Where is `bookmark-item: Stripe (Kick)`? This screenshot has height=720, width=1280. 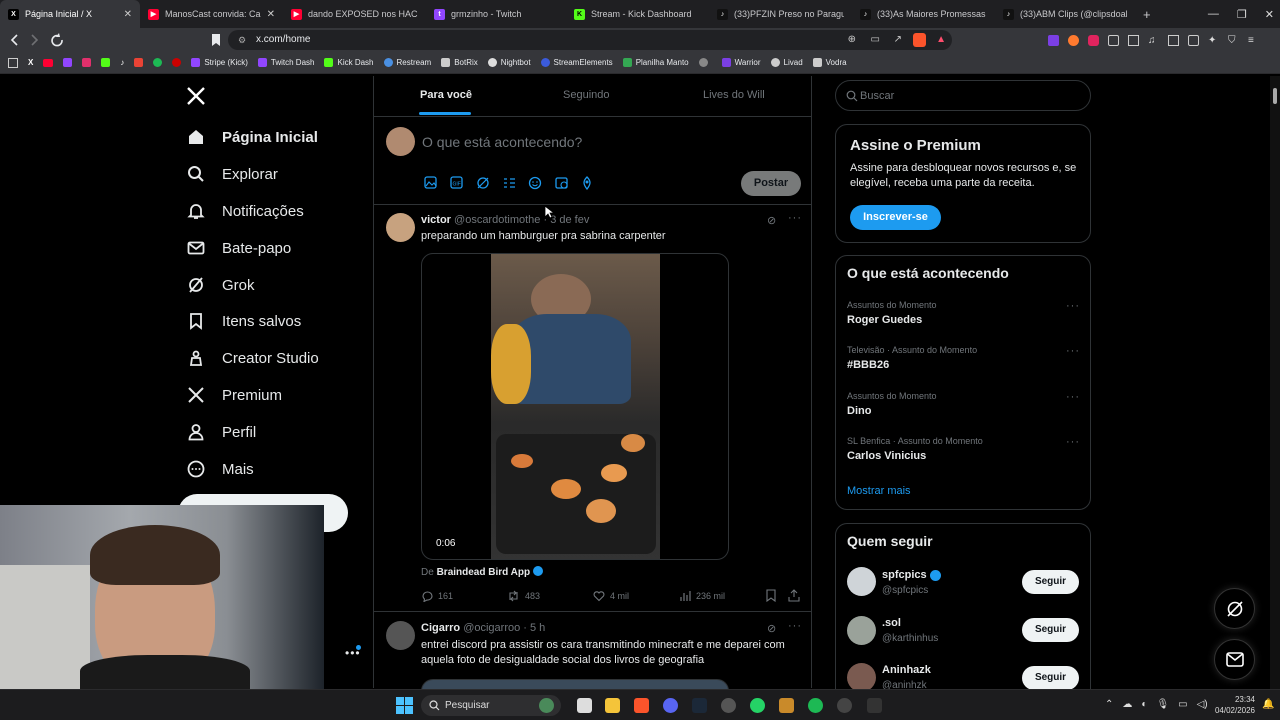 bookmark-item: Stripe (Kick) is located at coordinates (219, 62).